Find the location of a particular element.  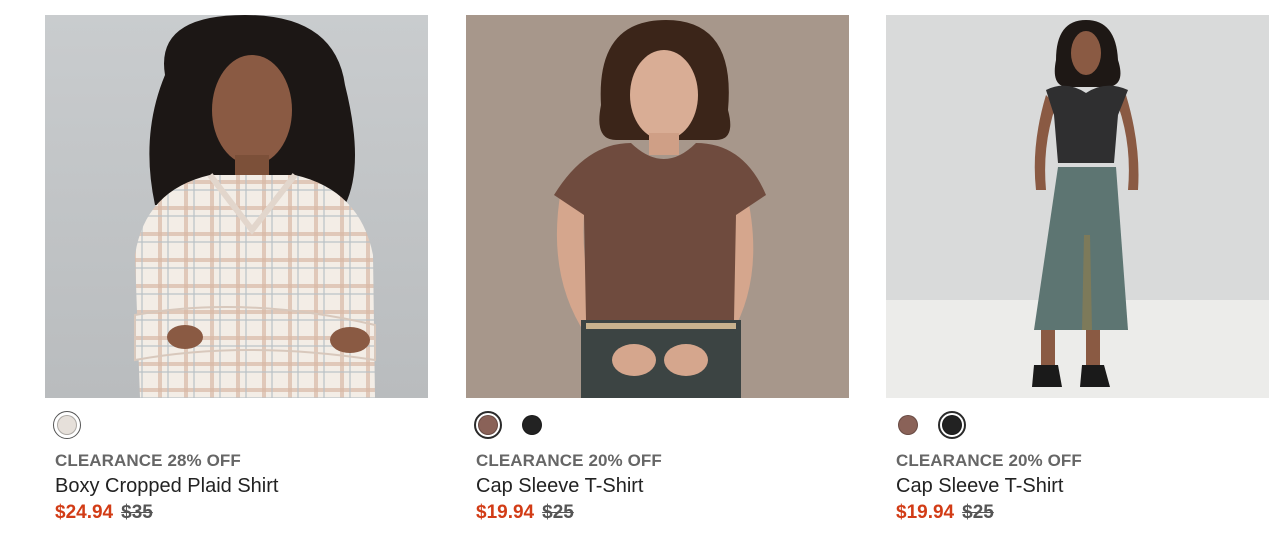

sale-price: $24.94 is located at coordinates (84, 512).